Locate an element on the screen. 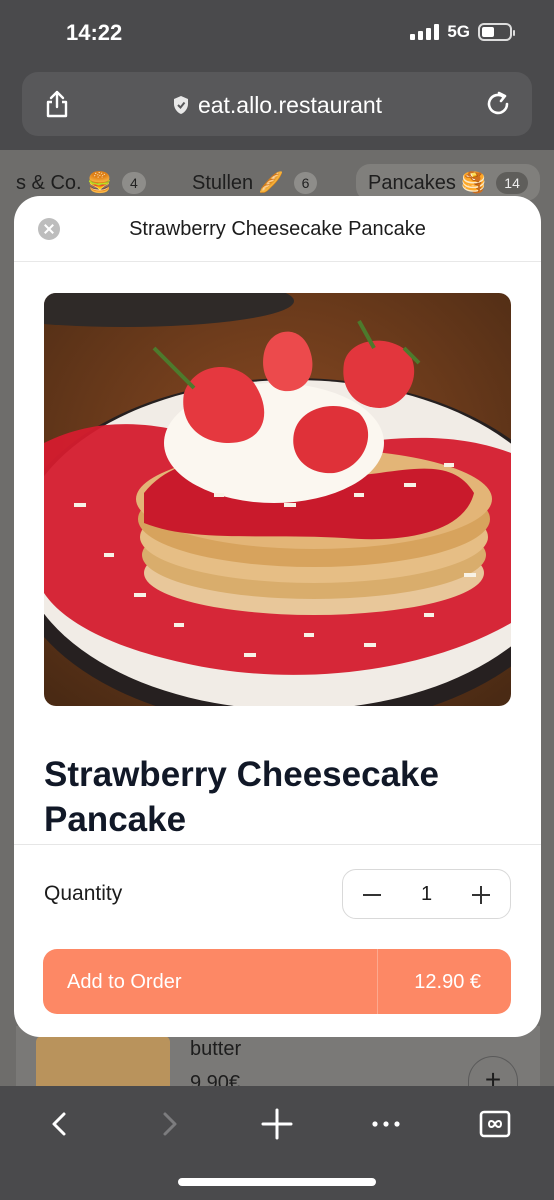 Image resolution: width=554 pixels, height=1200 pixels. plus-icon is located at coordinates (481, 895).